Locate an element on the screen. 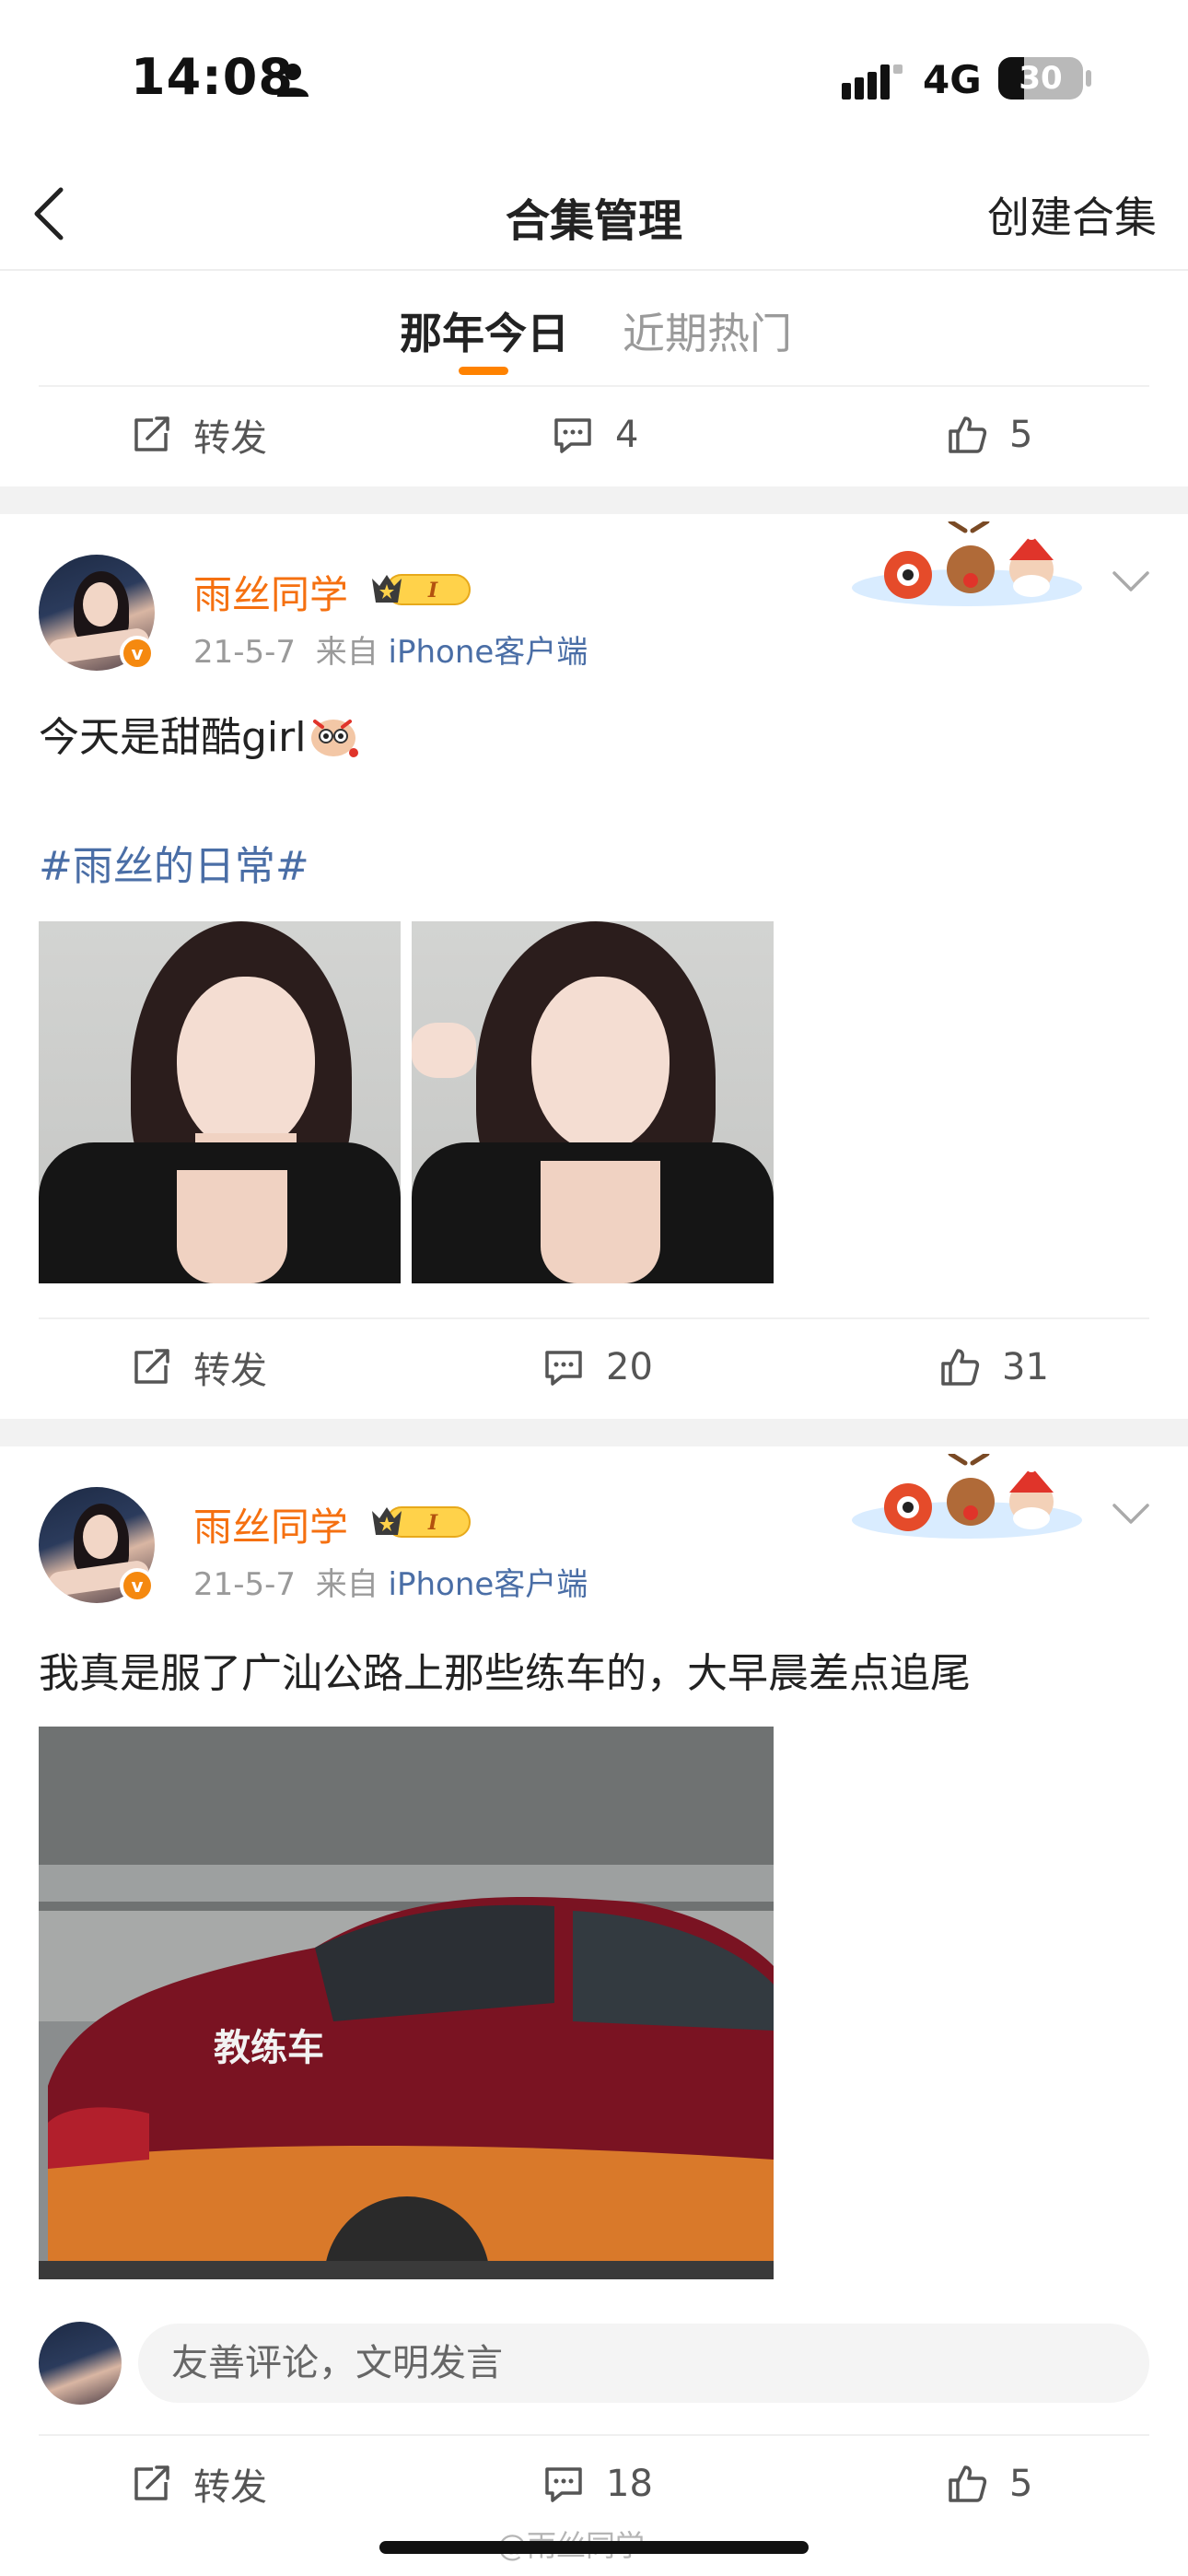 This screenshot has height=2576, width=1188. network-type: 4G is located at coordinates (952, 79).